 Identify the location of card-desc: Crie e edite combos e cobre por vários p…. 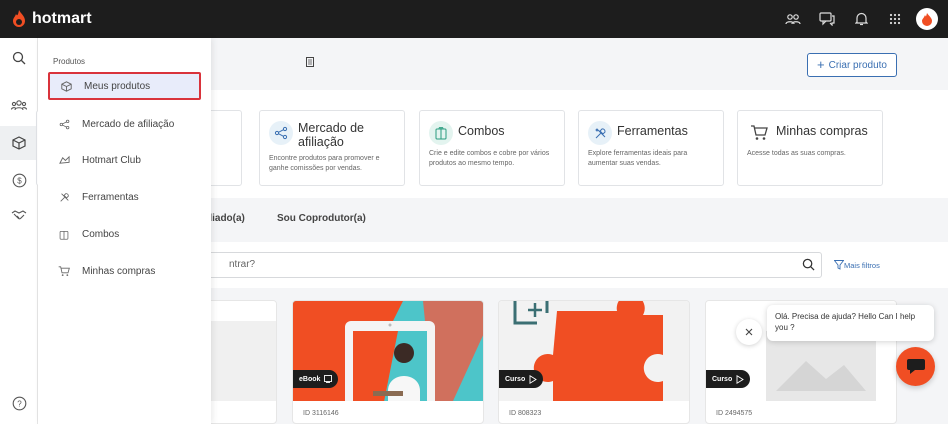
(489, 158).